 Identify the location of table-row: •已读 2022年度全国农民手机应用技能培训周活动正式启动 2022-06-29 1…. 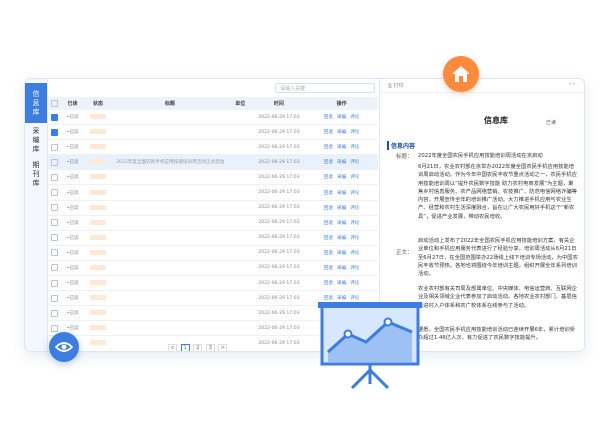
(213, 162).